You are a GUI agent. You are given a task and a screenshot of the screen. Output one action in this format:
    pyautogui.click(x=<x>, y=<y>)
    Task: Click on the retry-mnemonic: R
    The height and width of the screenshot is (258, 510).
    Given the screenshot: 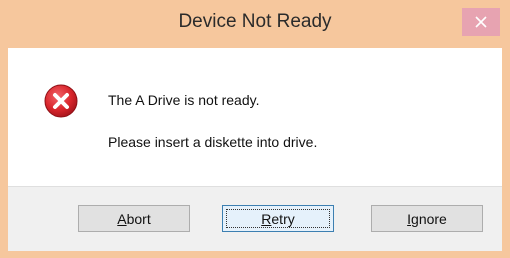 What is the action you would take?
    pyautogui.click(x=266, y=218)
    